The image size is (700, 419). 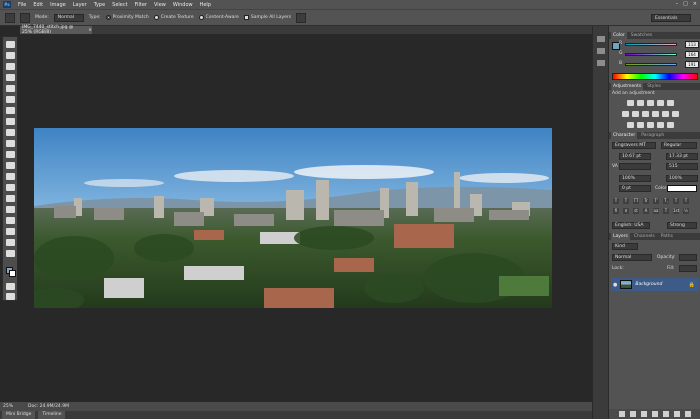 I want to click on tab-layers: Layers, so click(x=620, y=236).